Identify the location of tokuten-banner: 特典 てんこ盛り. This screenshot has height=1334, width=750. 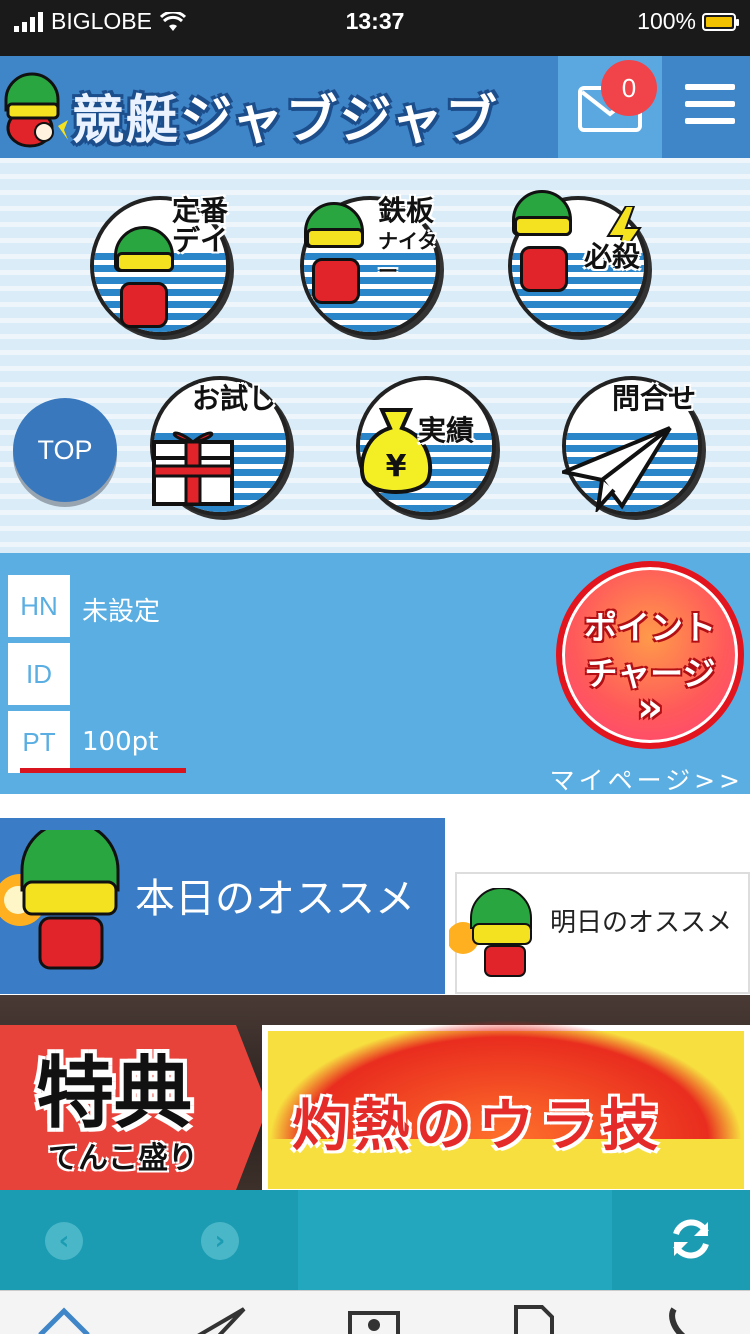
(134, 1107).